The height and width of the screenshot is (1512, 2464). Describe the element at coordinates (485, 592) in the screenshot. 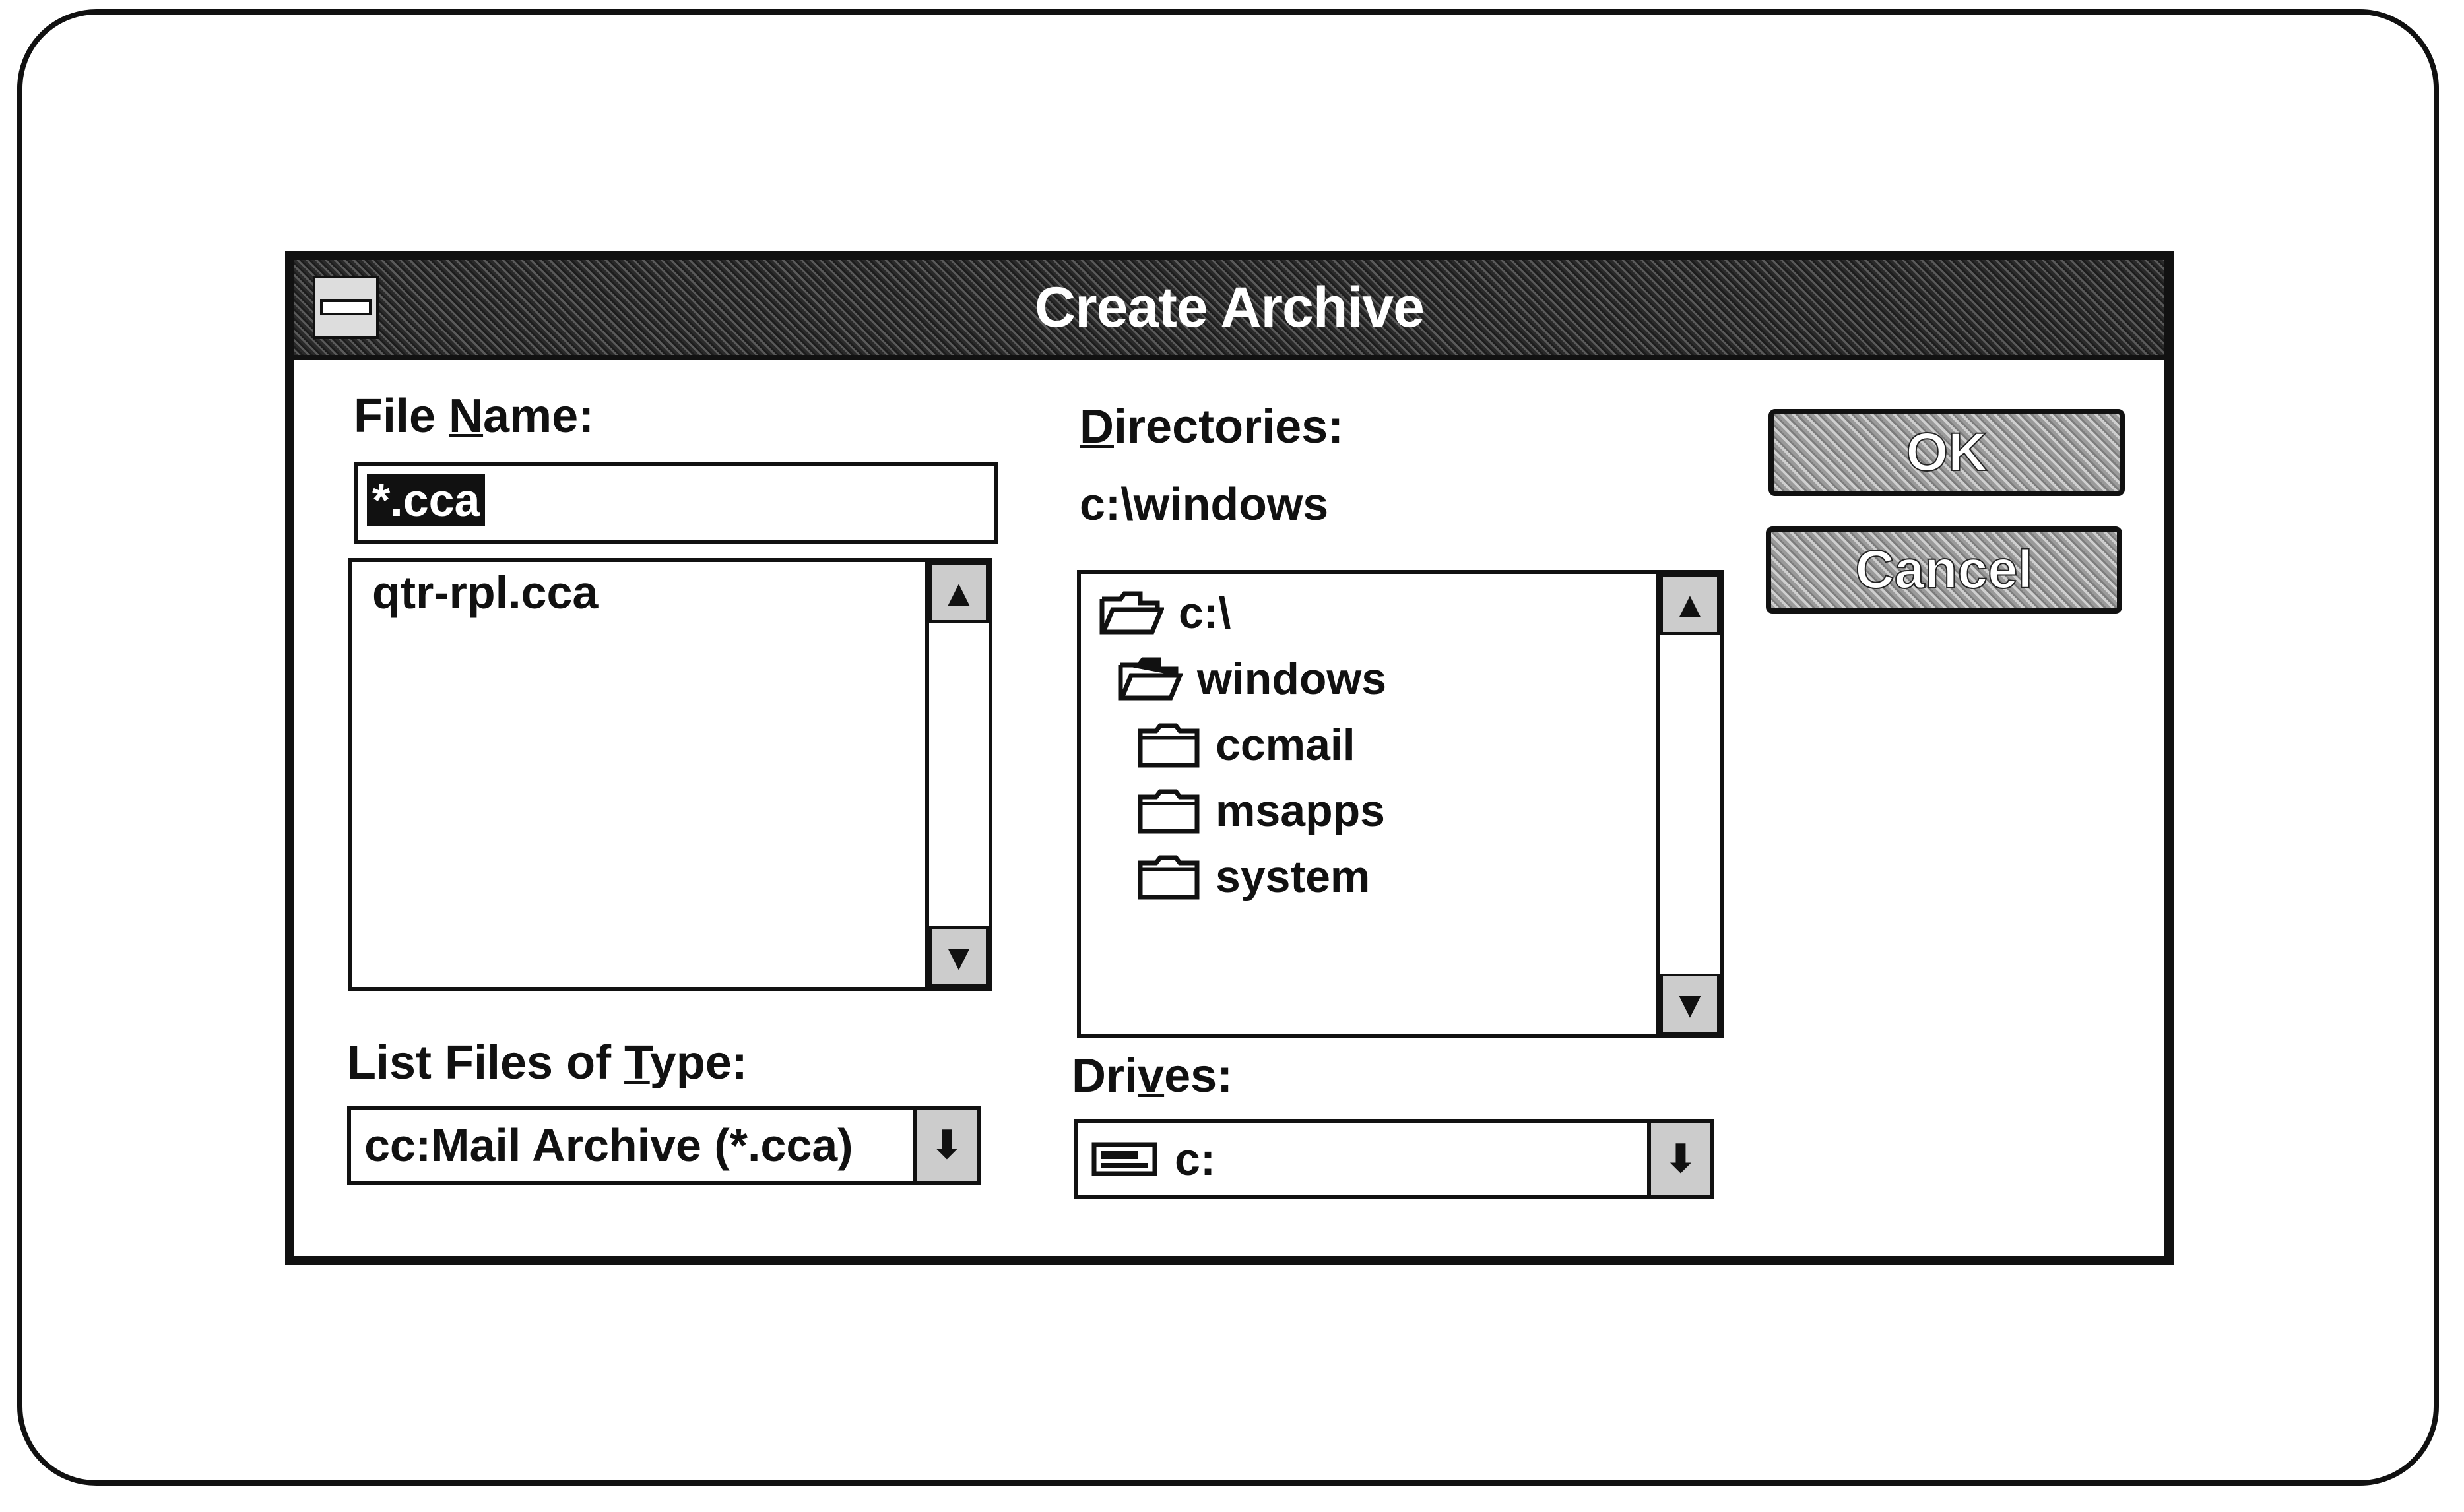

I see `list-item: qtr-rpl.cca` at that location.